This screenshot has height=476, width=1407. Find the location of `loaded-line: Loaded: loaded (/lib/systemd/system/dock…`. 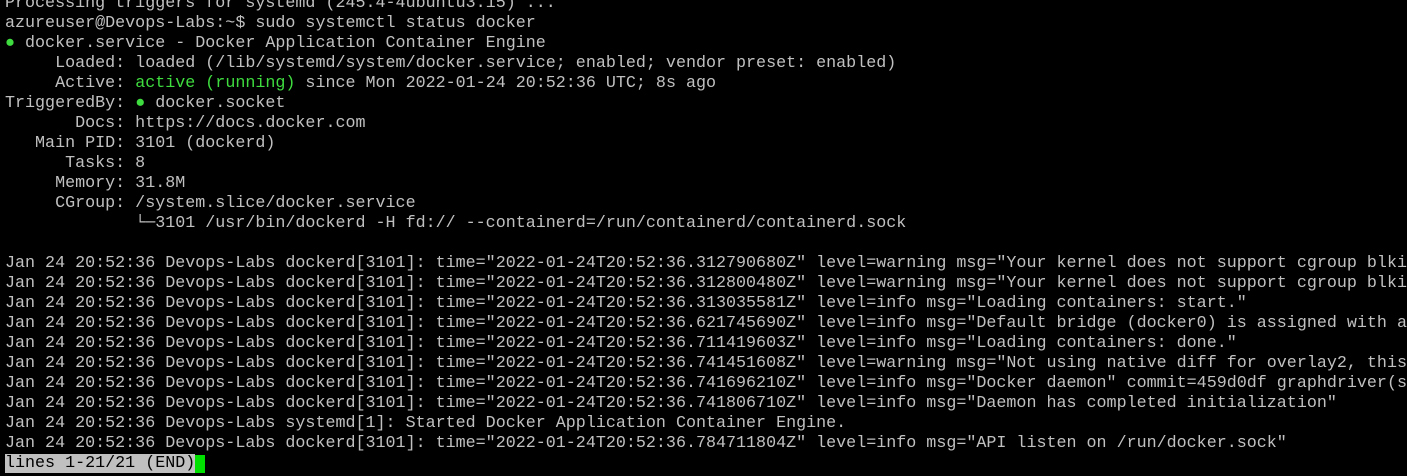

loaded-line: Loaded: loaded (/lib/systemd/system/dock… is located at coordinates (451, 63).